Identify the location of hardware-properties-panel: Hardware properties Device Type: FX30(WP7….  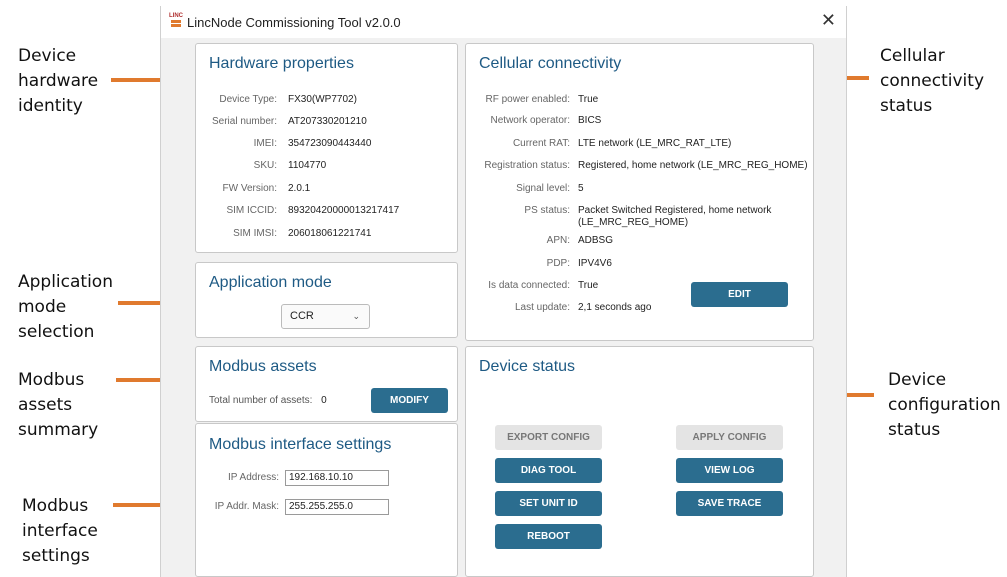
(326, 148).